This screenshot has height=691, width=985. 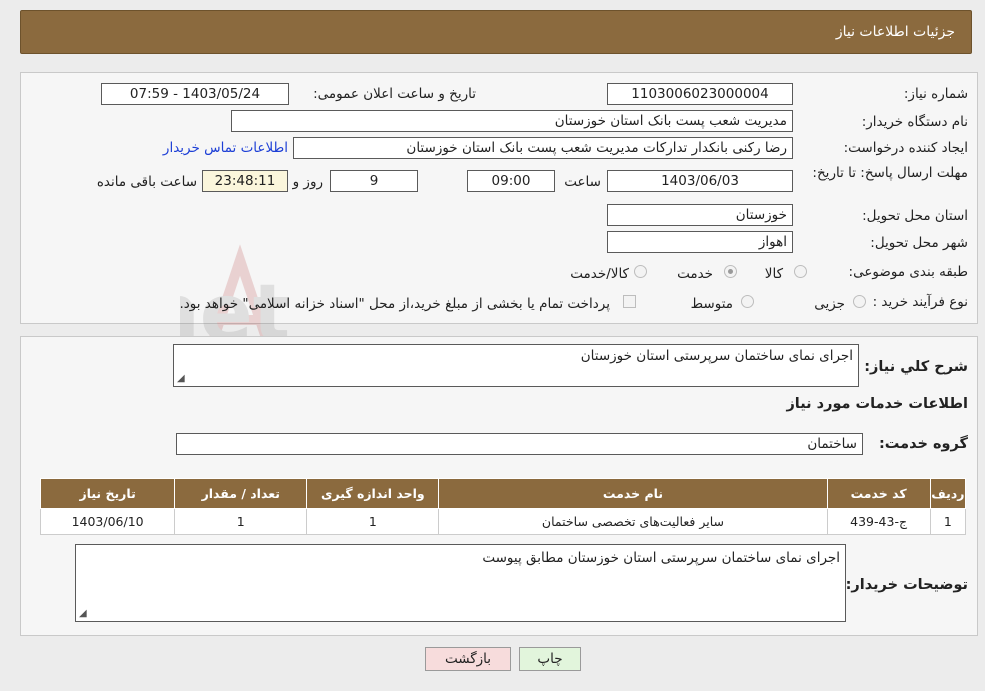 What do you see at coordinates (906, 585) in the screenshot?
I see `buyer-notes-label: توضیحات خریدار:` at bounding box center [906, 585].